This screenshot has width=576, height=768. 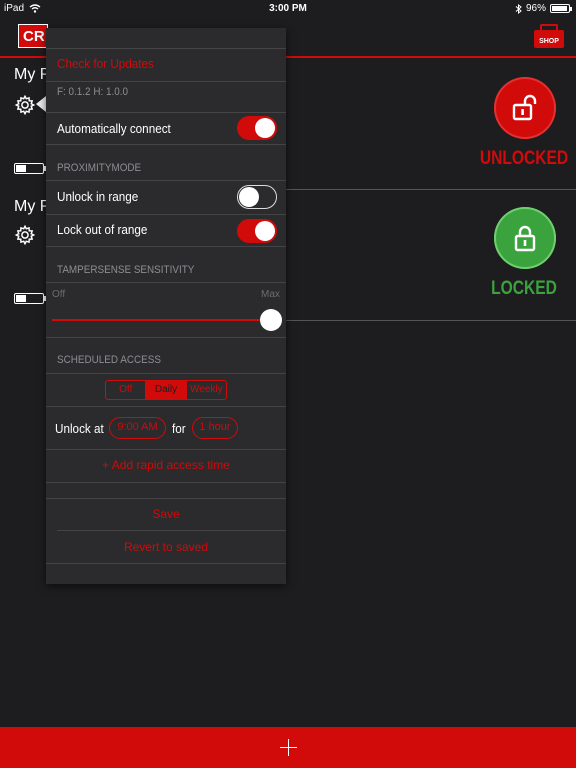 What do you see at coordinates (105, 63) in the screenshot?
I see `check-updates-link: Check for Updates` at bounding box center [105, 63].